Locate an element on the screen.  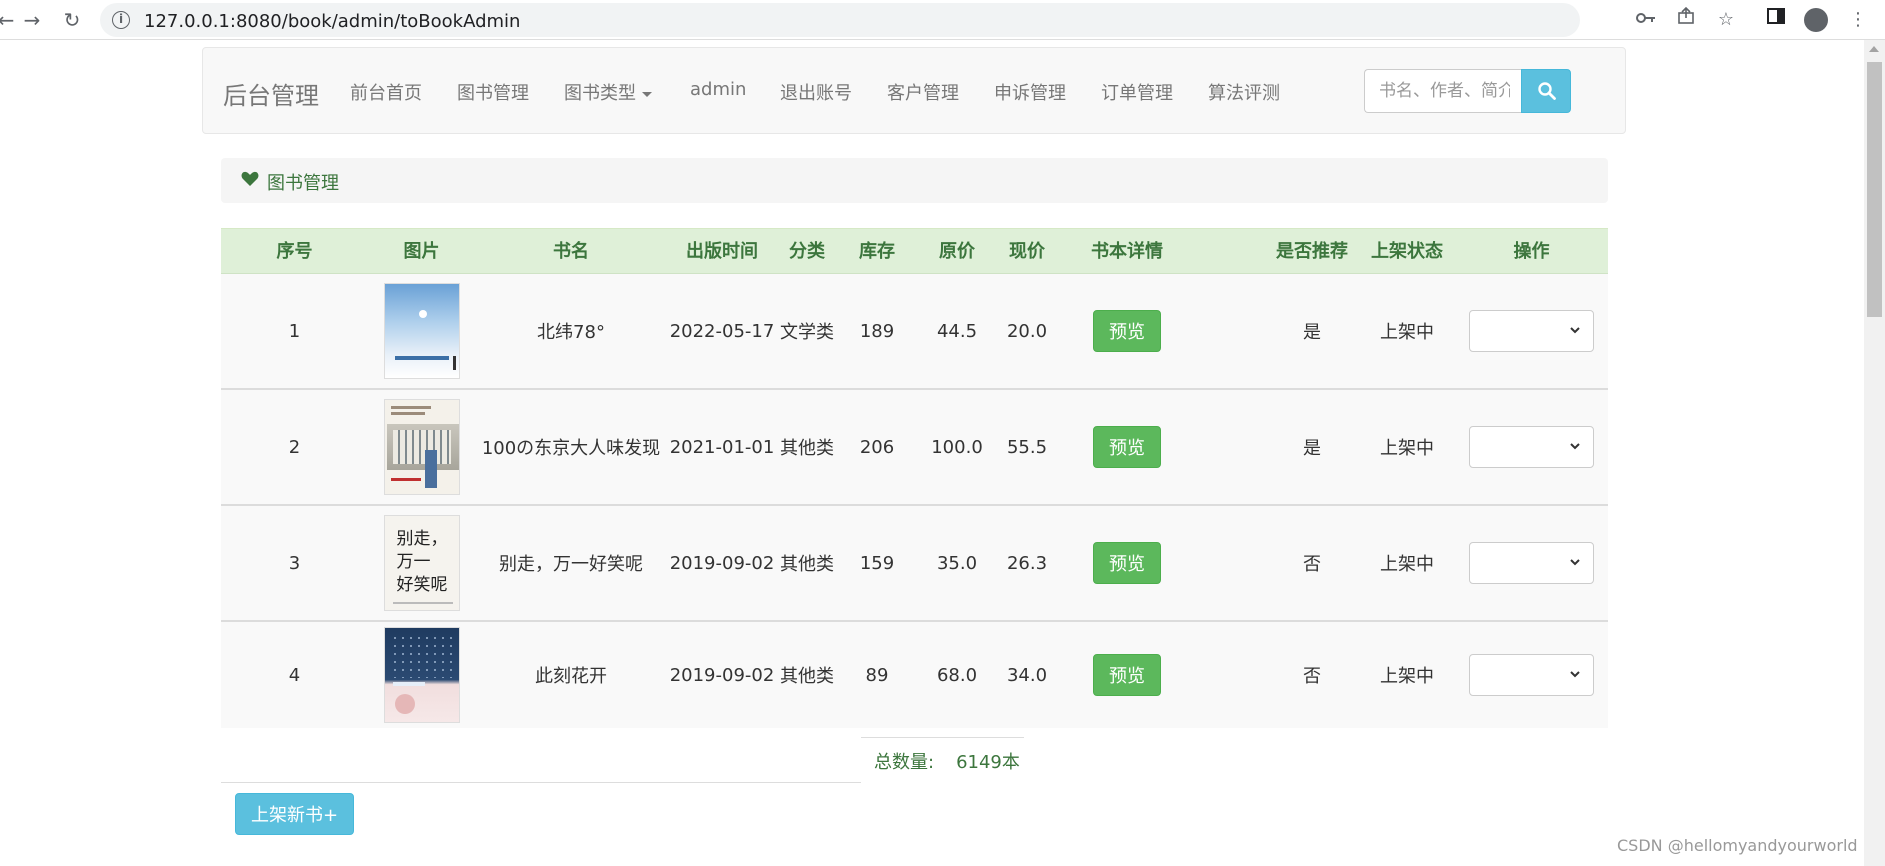
cell-recommend: 是 is located at coordinates (1312, 448).